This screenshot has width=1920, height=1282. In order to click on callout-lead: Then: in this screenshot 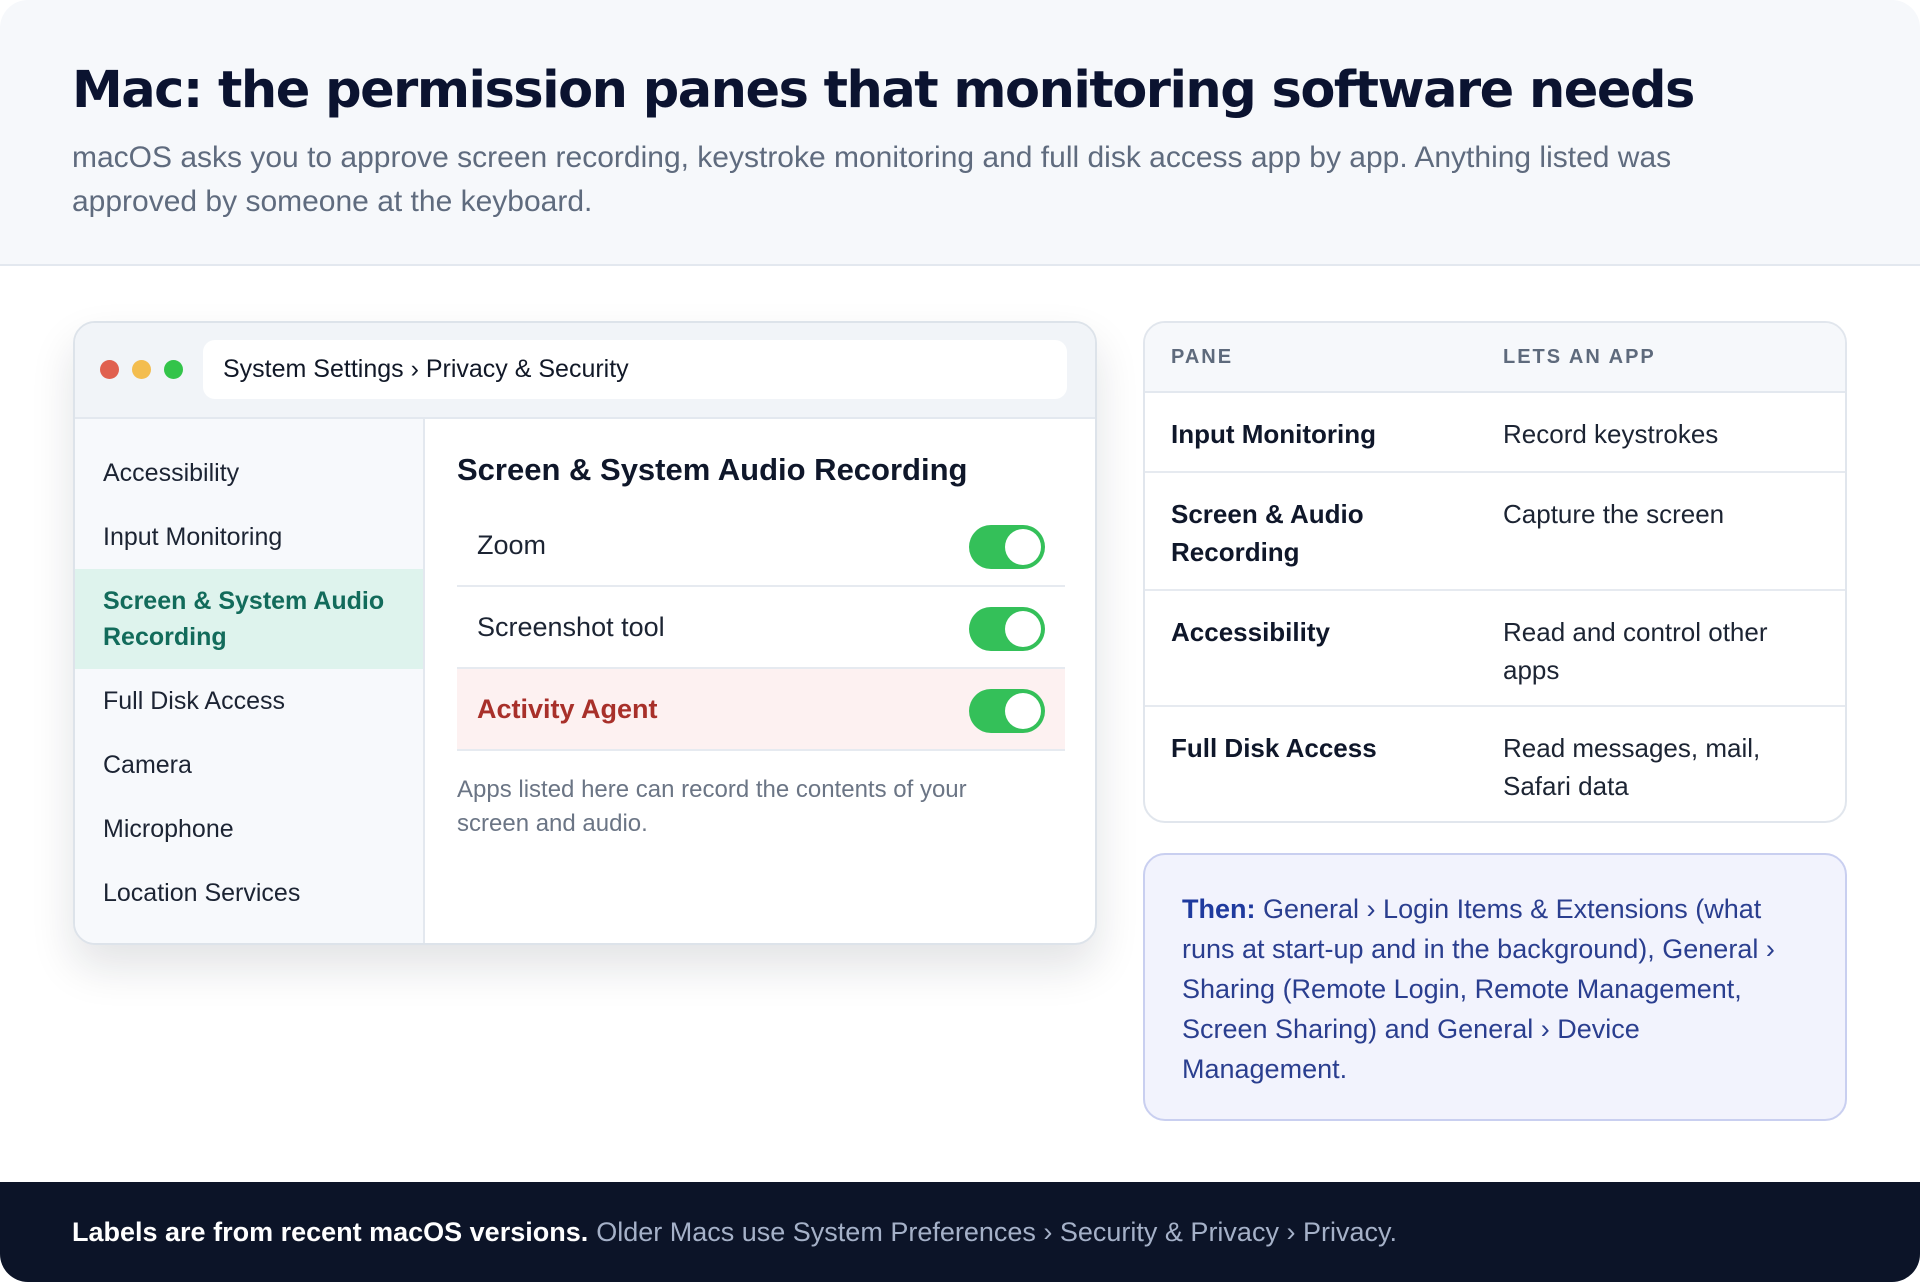, I will do `click(1222, 909)`.